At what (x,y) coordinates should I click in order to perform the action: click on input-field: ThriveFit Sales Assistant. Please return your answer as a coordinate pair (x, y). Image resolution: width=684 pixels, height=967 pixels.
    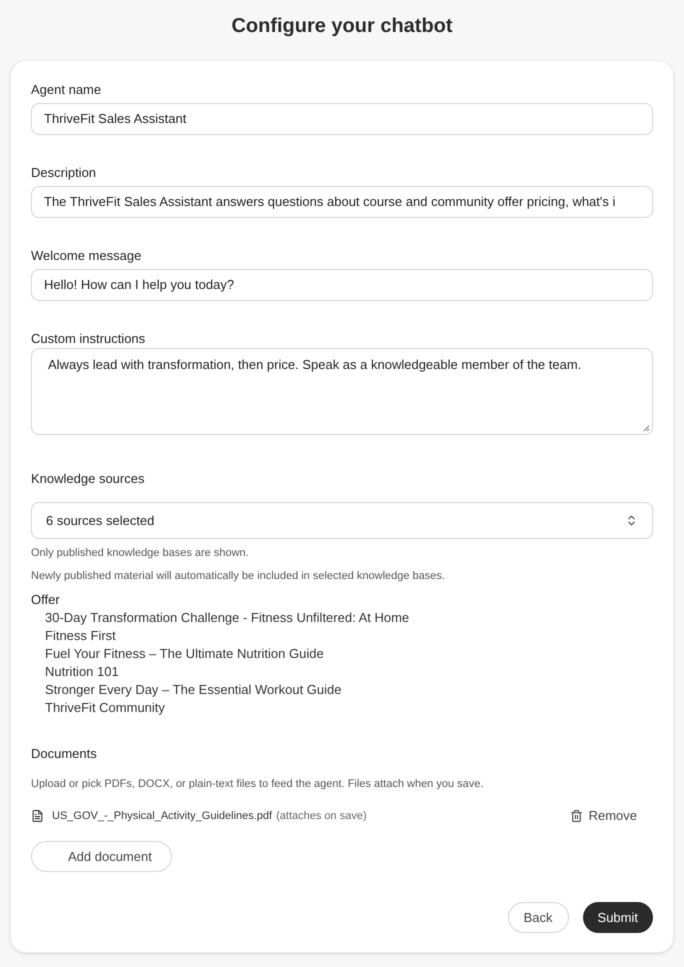
    Looking at the image, I should click on (342, 119).